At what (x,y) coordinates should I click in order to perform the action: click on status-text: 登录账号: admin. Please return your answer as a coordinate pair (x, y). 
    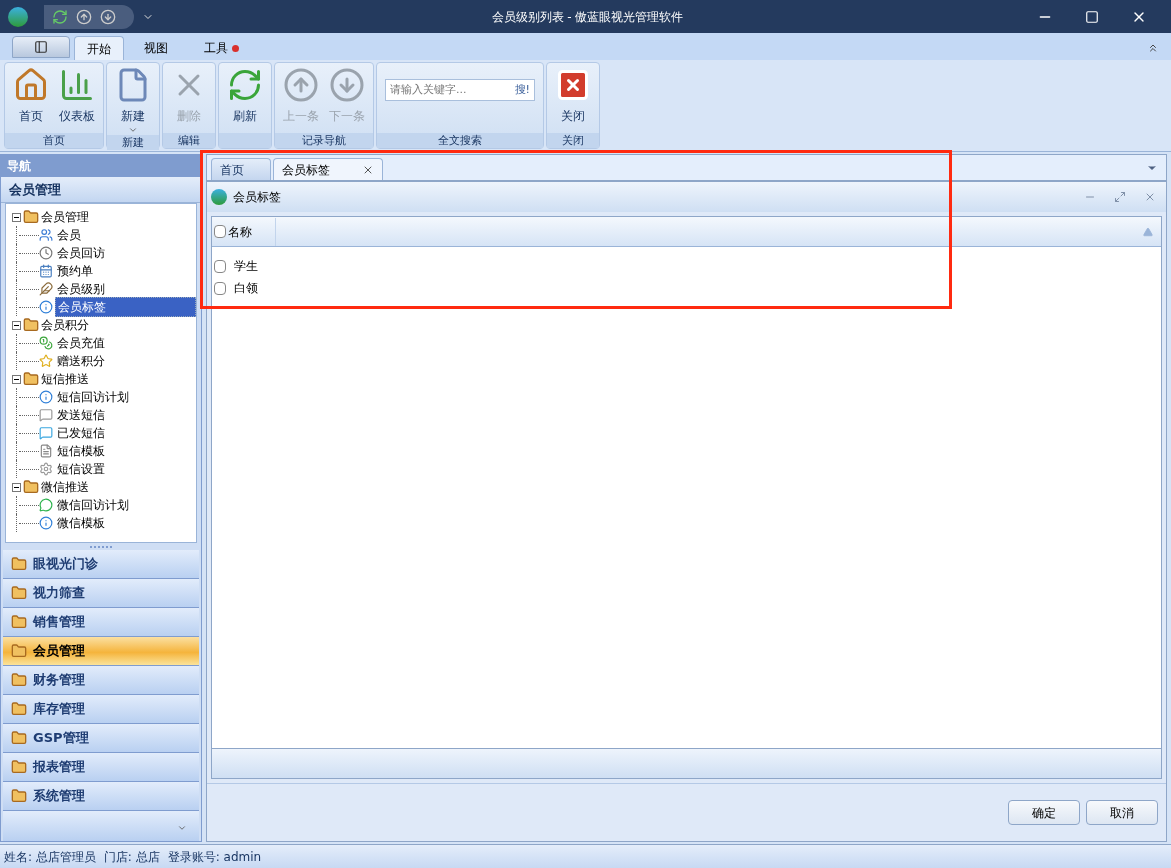
    Looking at the image, I should click on (214, 857).